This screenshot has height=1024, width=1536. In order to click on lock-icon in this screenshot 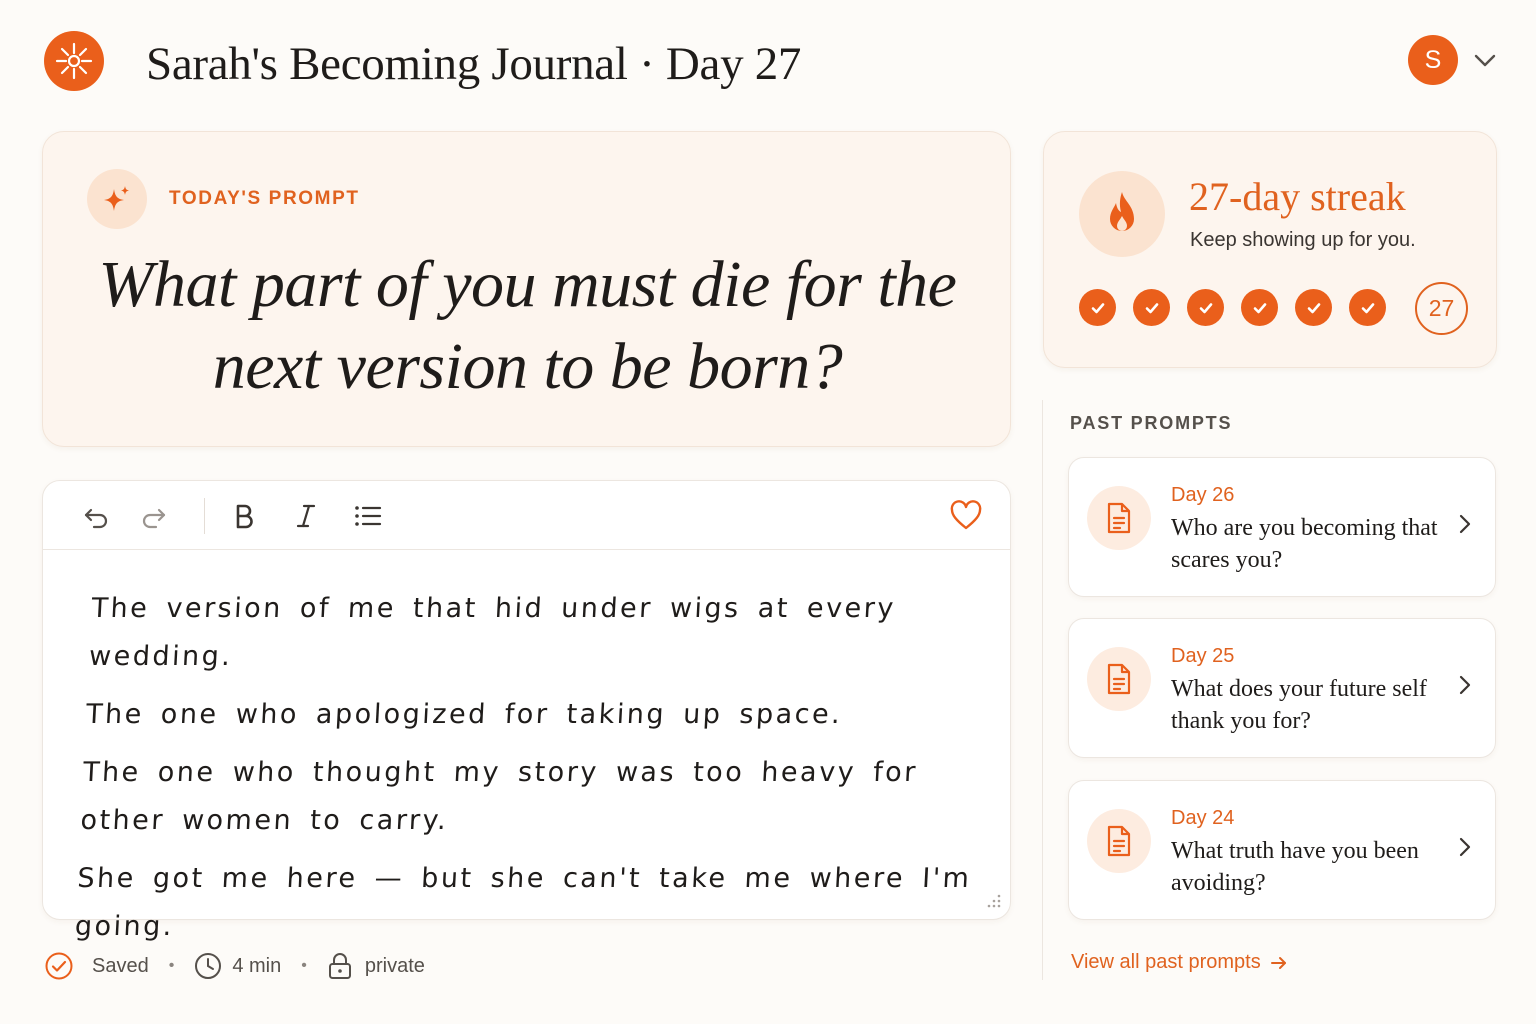, I will do `click(339, 966)`.